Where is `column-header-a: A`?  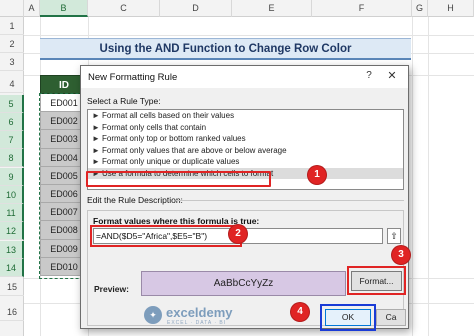
column-header-a: A is located at coordinates (32, 8).